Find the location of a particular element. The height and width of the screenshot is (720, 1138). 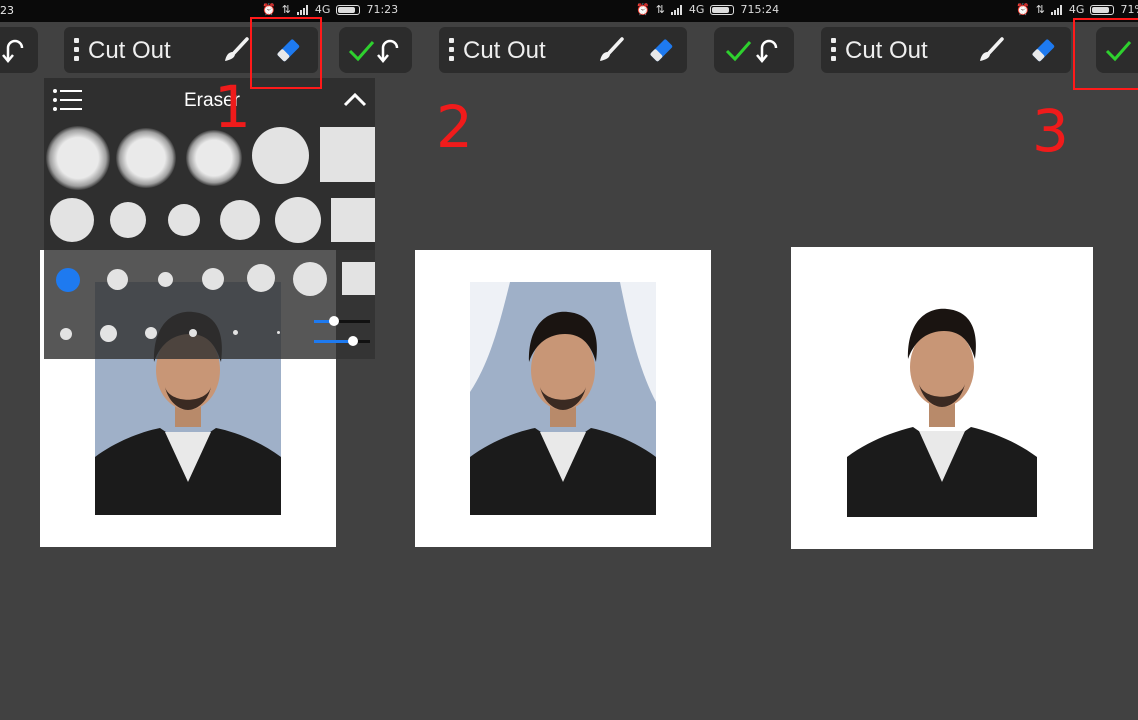

status-battery-4: 71% is located at coordinates (1129, 9).